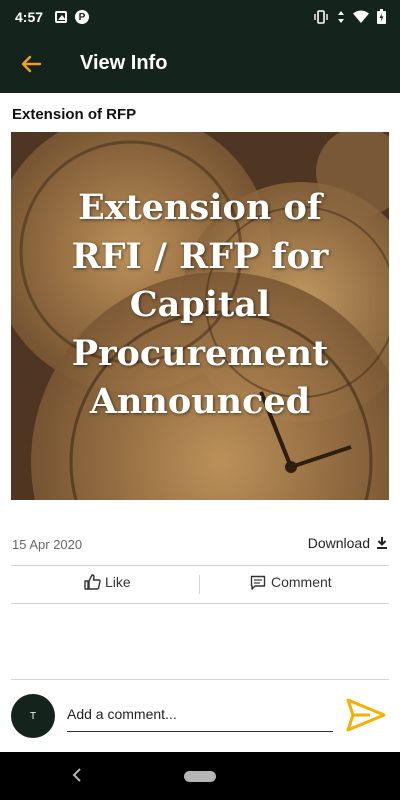 This screenshot has height=800, width=400. Describe the element at coordinates (199, 584) in the screenshot. I see `action-separator` at that location.